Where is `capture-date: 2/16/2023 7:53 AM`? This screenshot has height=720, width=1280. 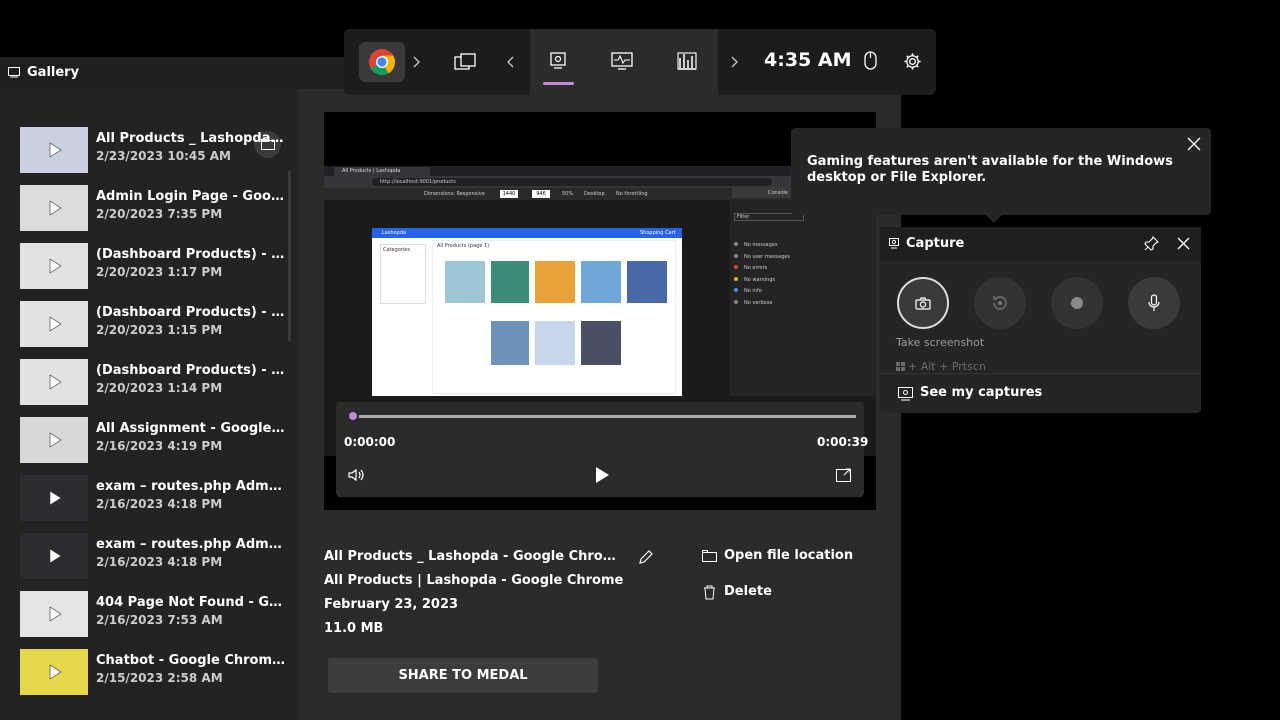
capture-date: 2/16/2023 7:53 AM is located at coordinates (159, 620).